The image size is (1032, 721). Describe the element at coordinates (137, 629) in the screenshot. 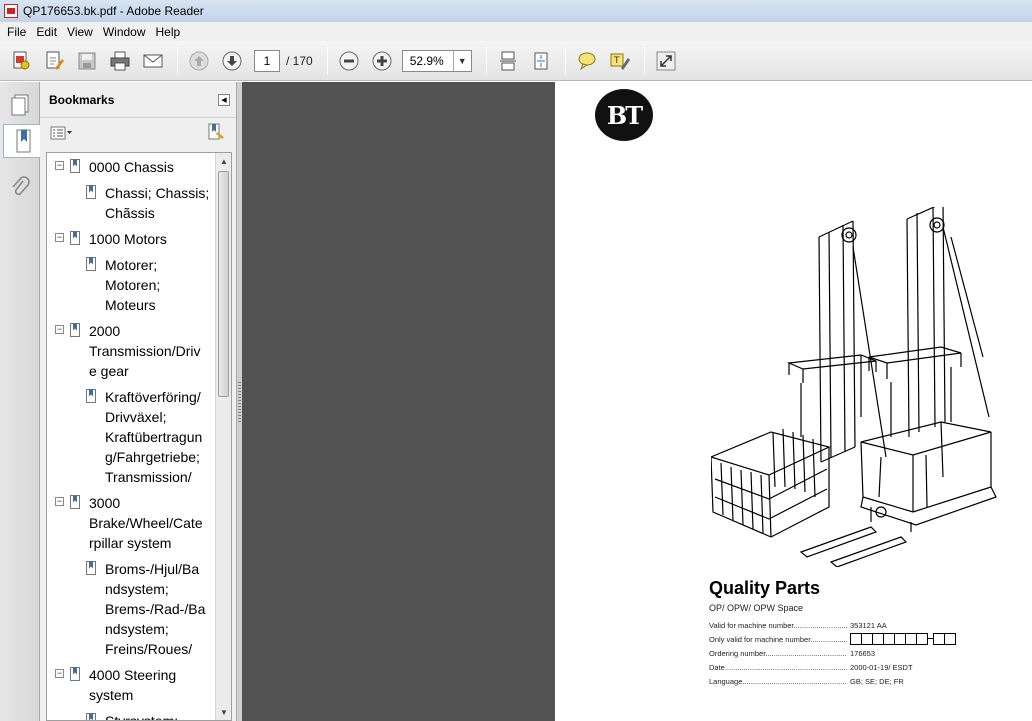

I see `bookmark-label: ndsystem;` at that location.